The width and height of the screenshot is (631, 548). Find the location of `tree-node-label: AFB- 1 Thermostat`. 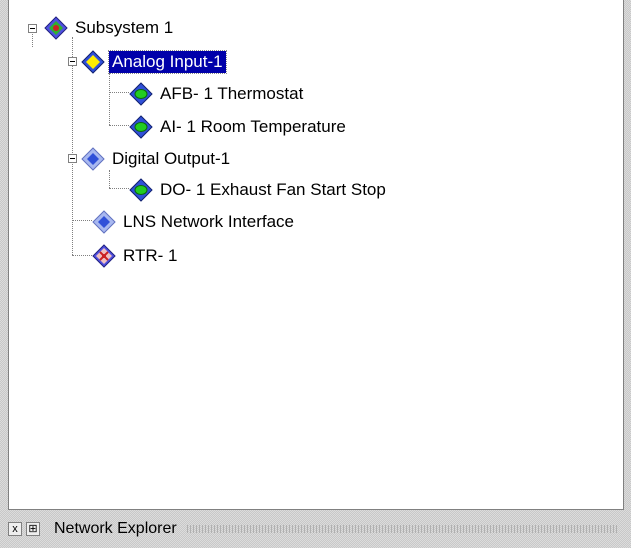

tree-node-label: AFB- 1 Thermostat is located at coordinates (232, 93).